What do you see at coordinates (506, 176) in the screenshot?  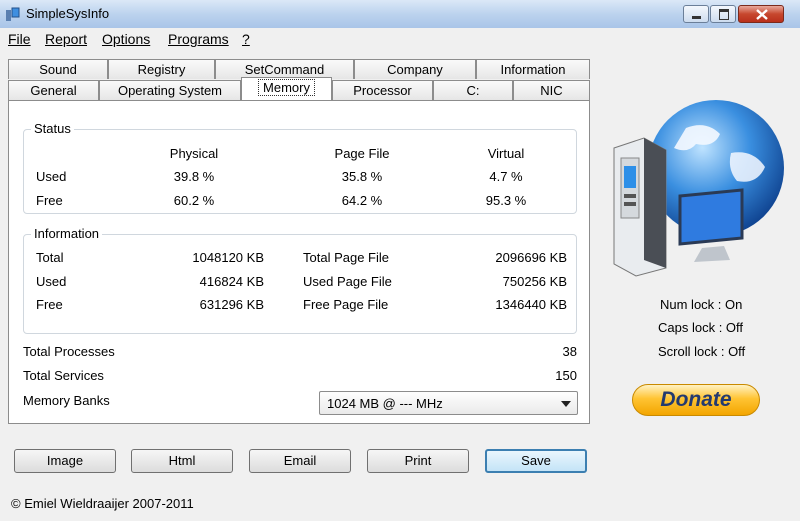 I see `status-used-virtual: 4.7 %` at bounding box center [506, 176].